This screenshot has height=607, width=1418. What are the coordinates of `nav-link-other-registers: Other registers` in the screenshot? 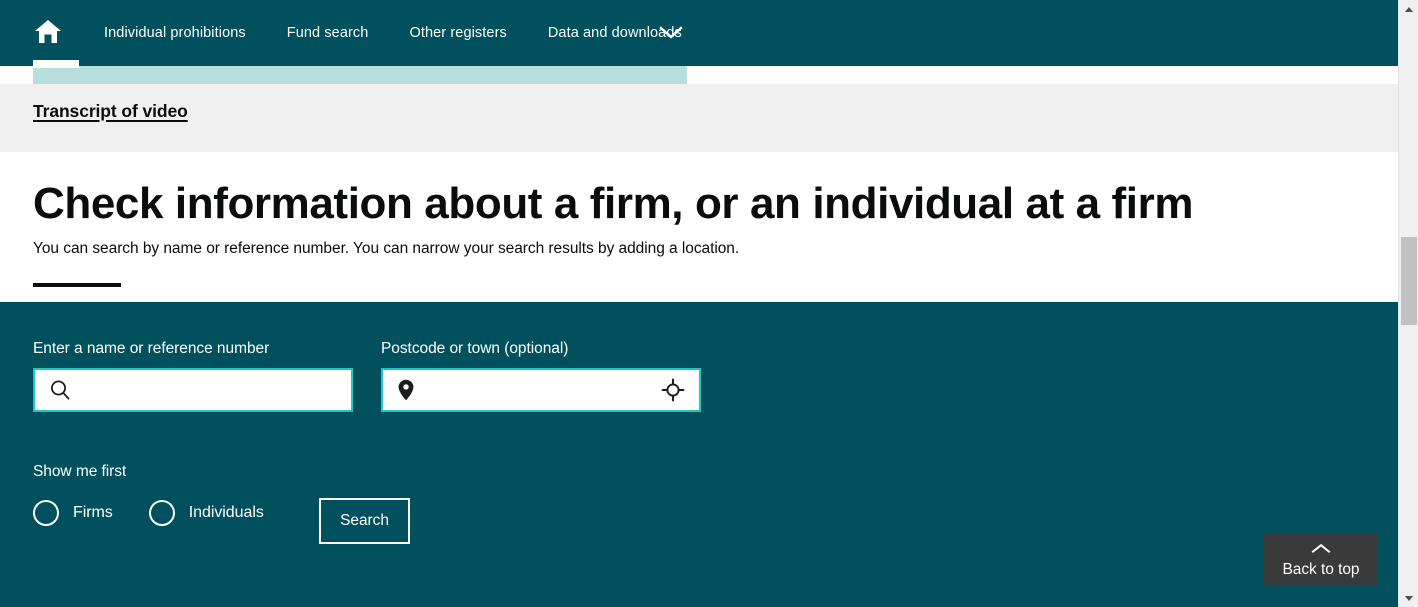 It's located at (457, 33).